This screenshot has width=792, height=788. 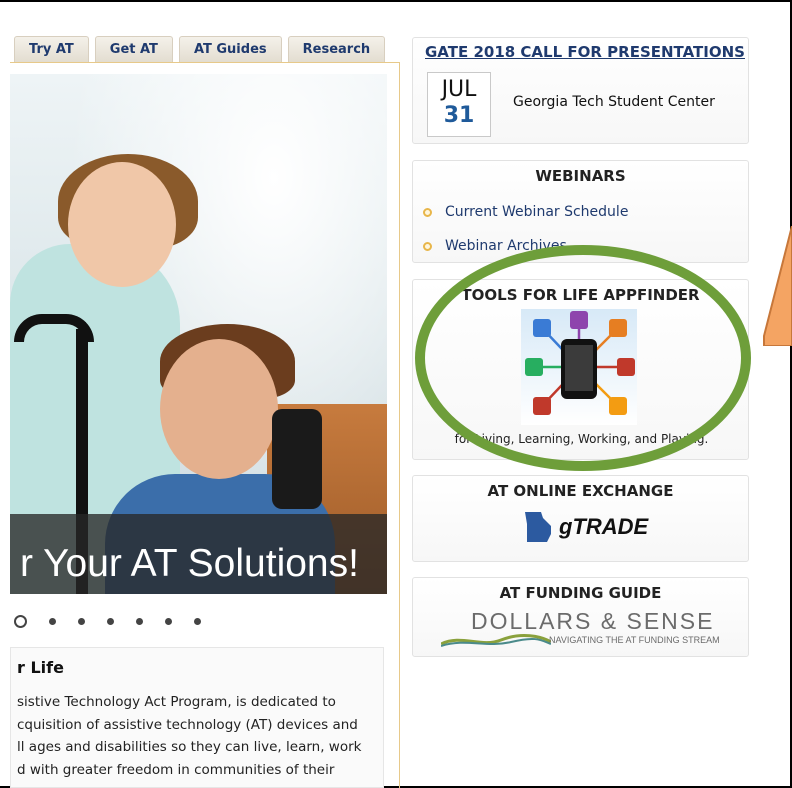 I want to click on highlight-ellipse, so click(x=583, y=358).